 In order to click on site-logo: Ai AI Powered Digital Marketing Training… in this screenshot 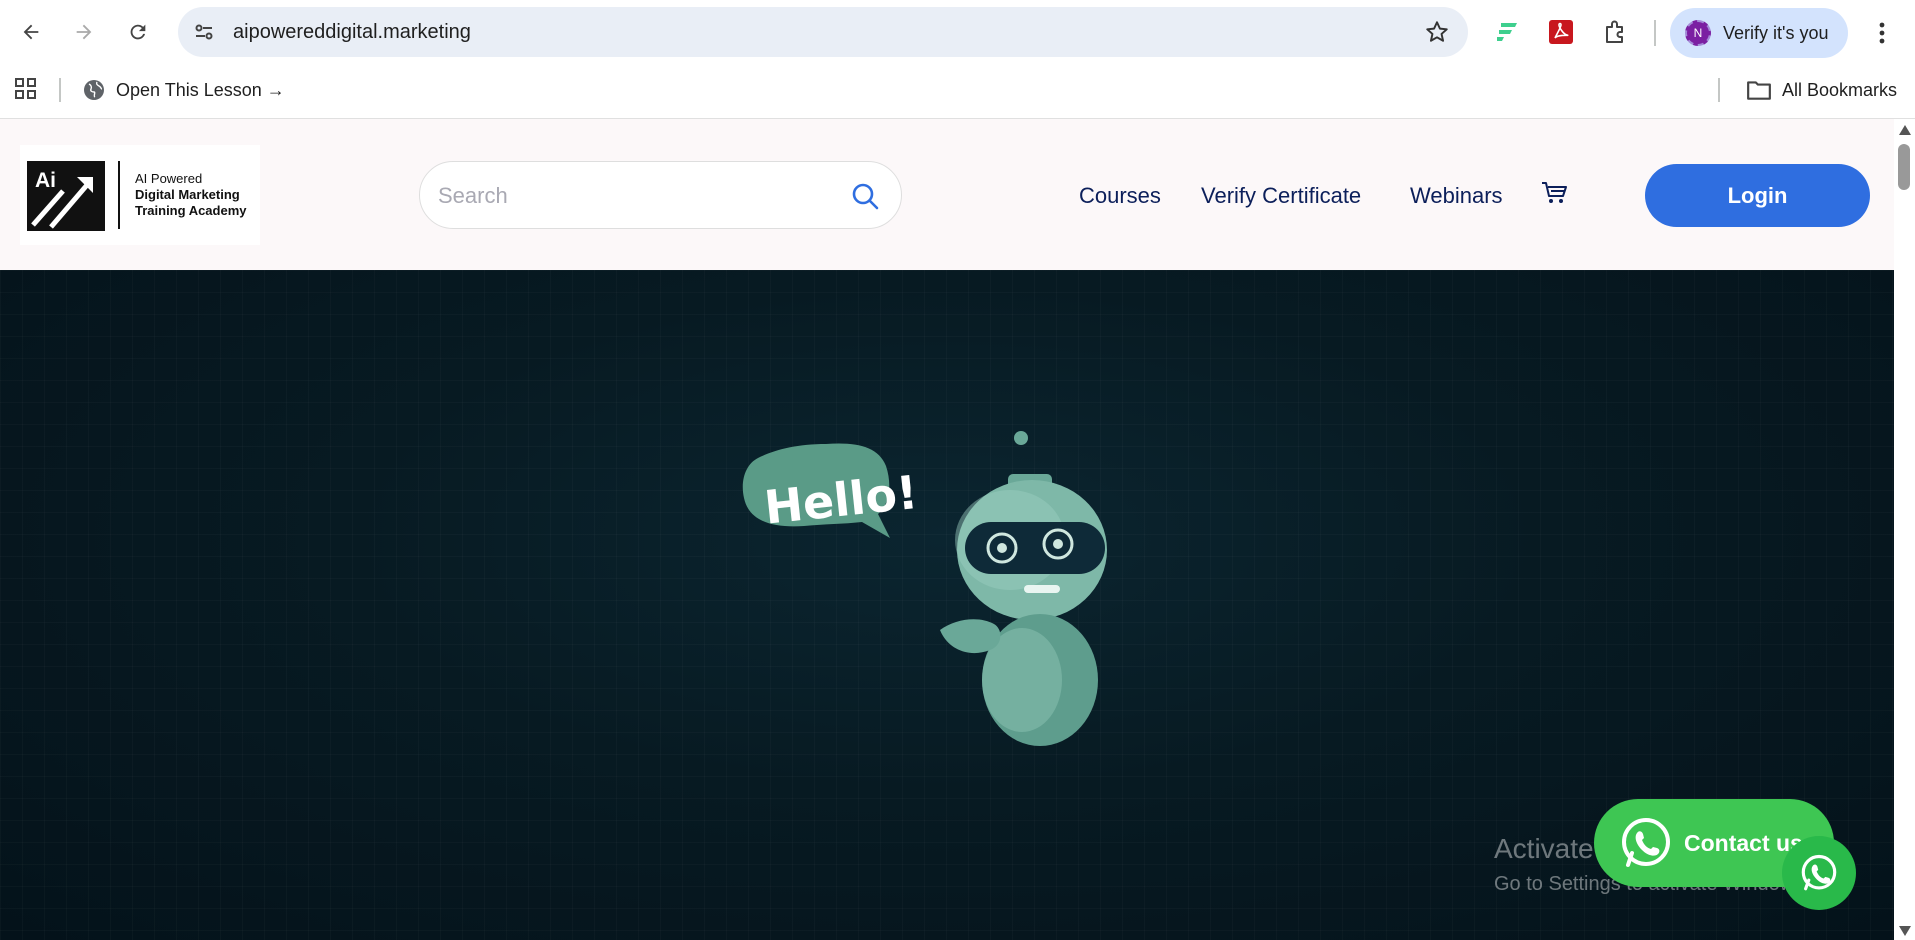, I will do `click(140, 195)`.